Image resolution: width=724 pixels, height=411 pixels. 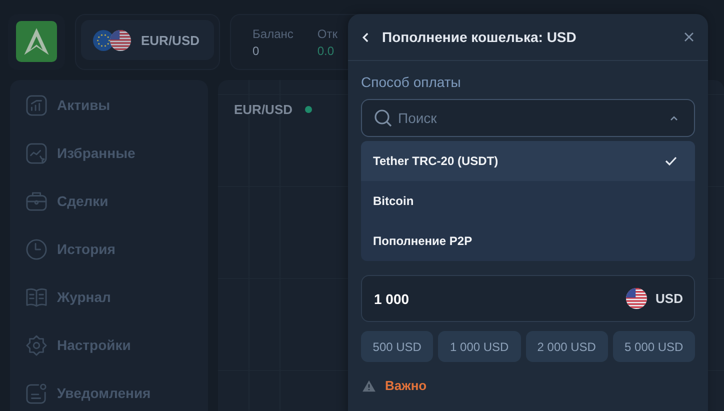 I want to click on clock-icon, so click(x=36, y=249).